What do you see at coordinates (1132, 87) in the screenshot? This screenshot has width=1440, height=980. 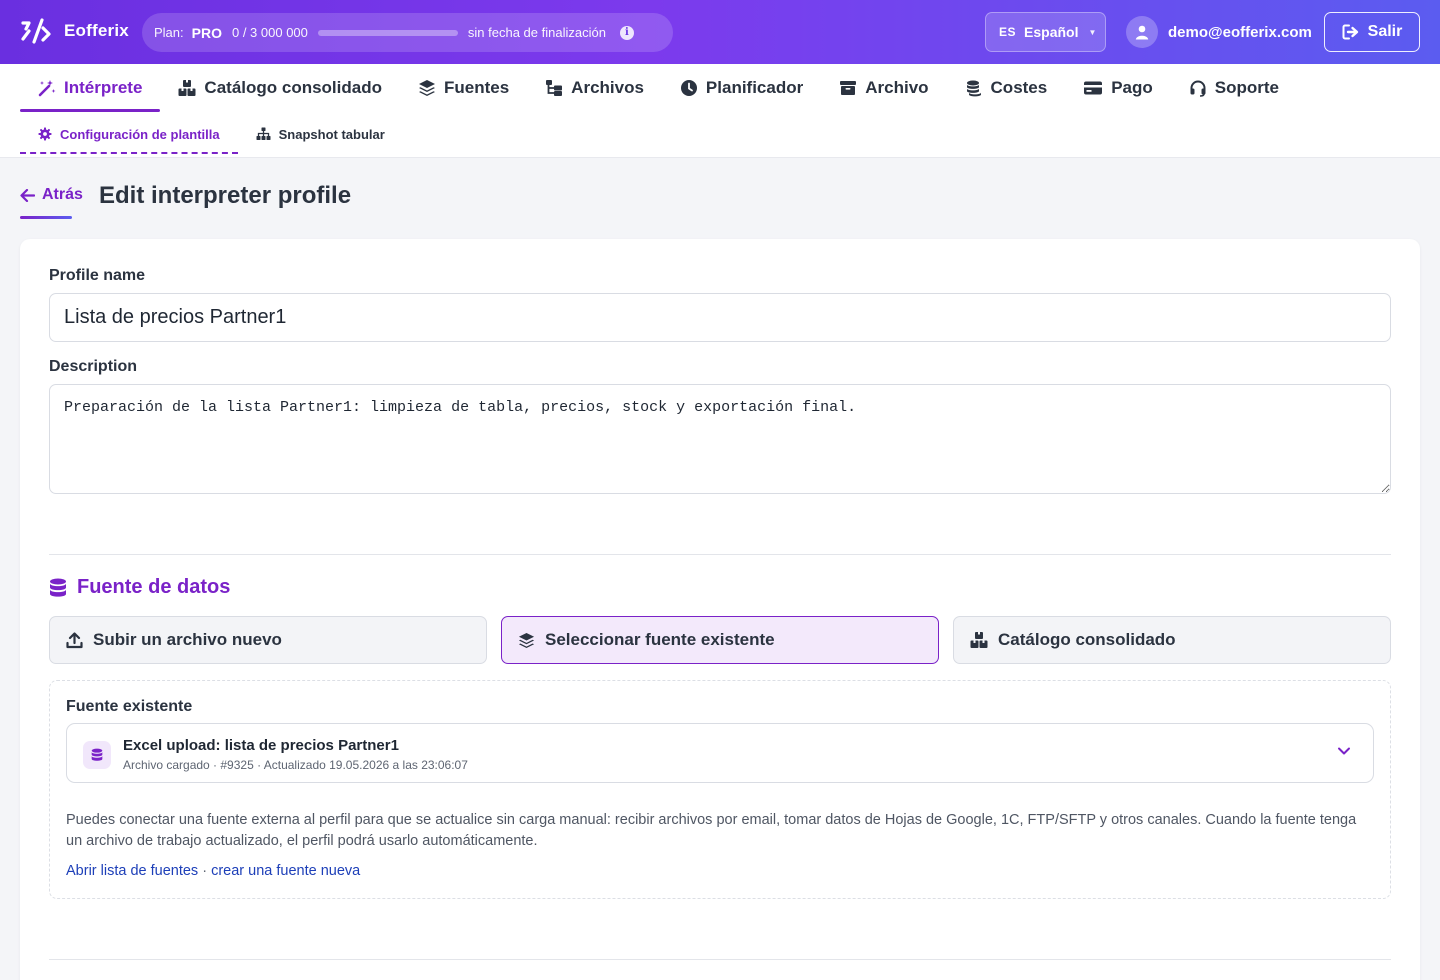 I see `tab-label: Pago` at bounding box center [1132, 87].